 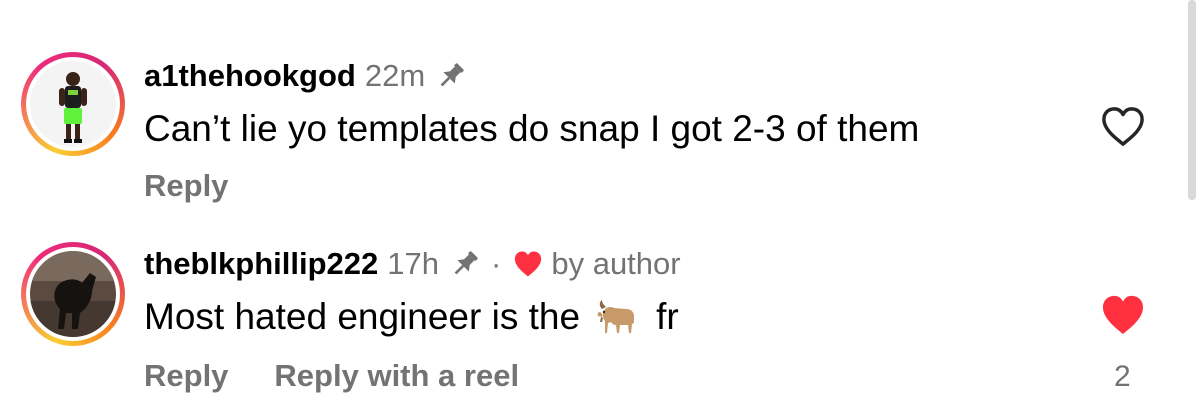 What do you see at coordinates (395, 75) in the screenshot?
I see `comment-timestamp: 22m` at bounding box center [395, 75].